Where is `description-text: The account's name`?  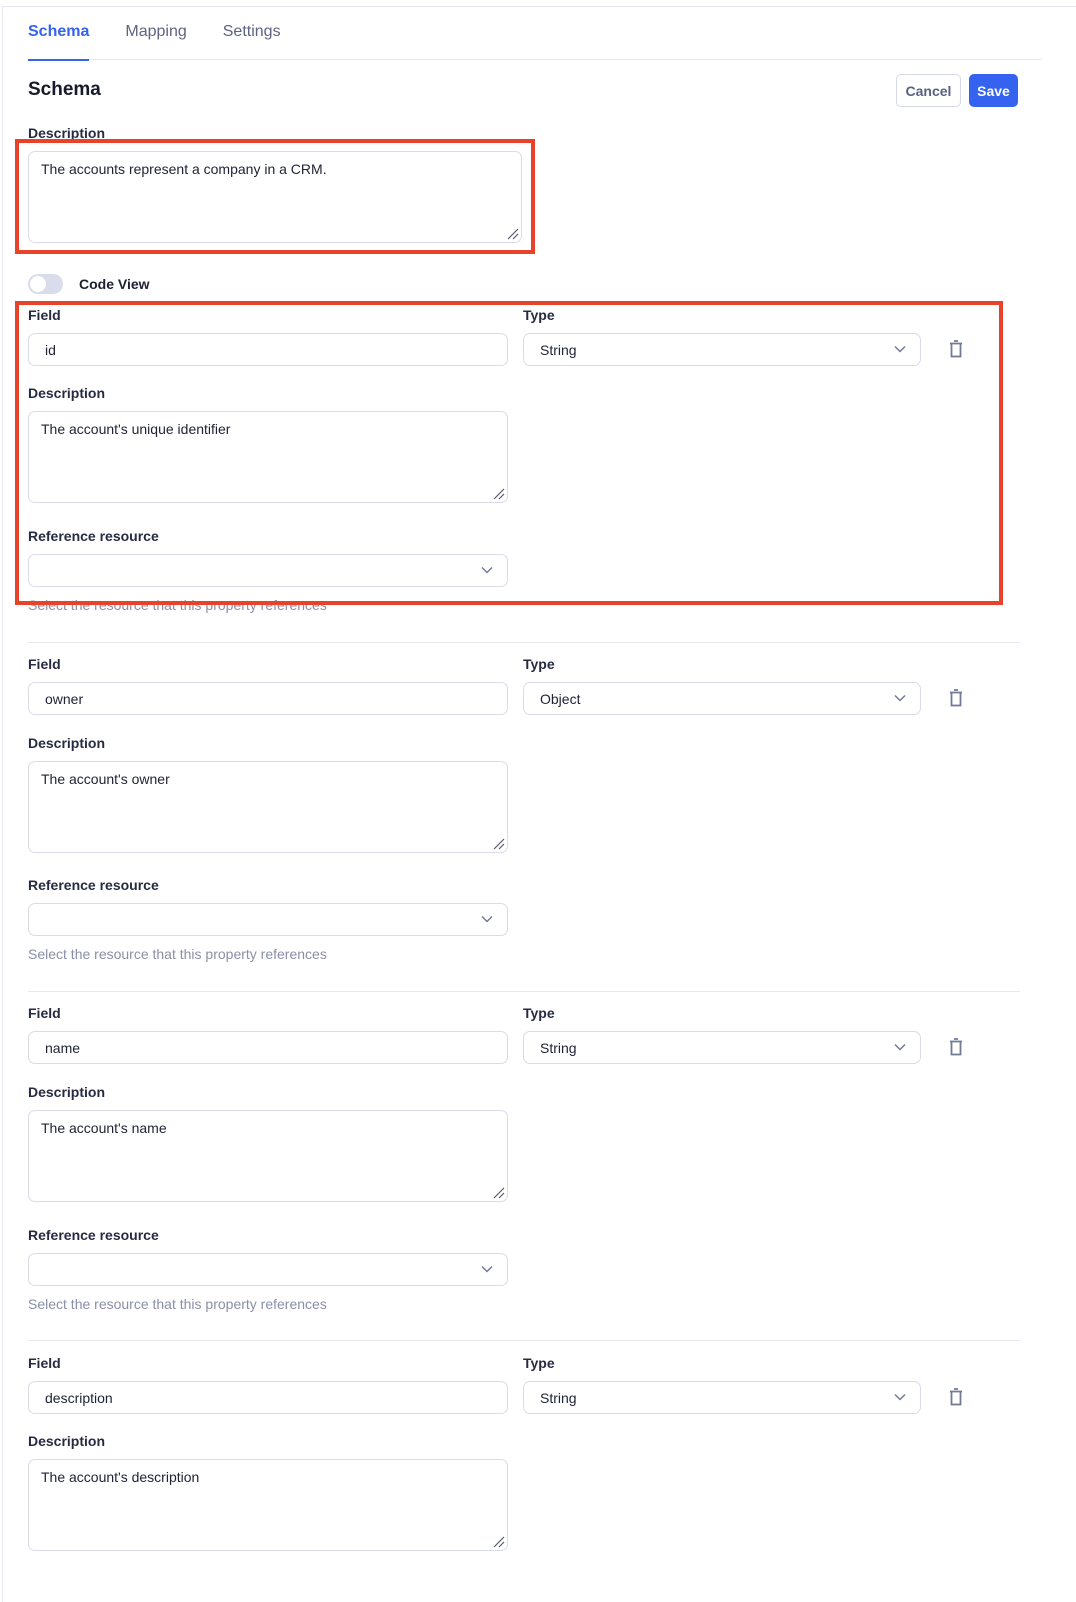
description-text: The account's name is located at coordinates (104, 1128).